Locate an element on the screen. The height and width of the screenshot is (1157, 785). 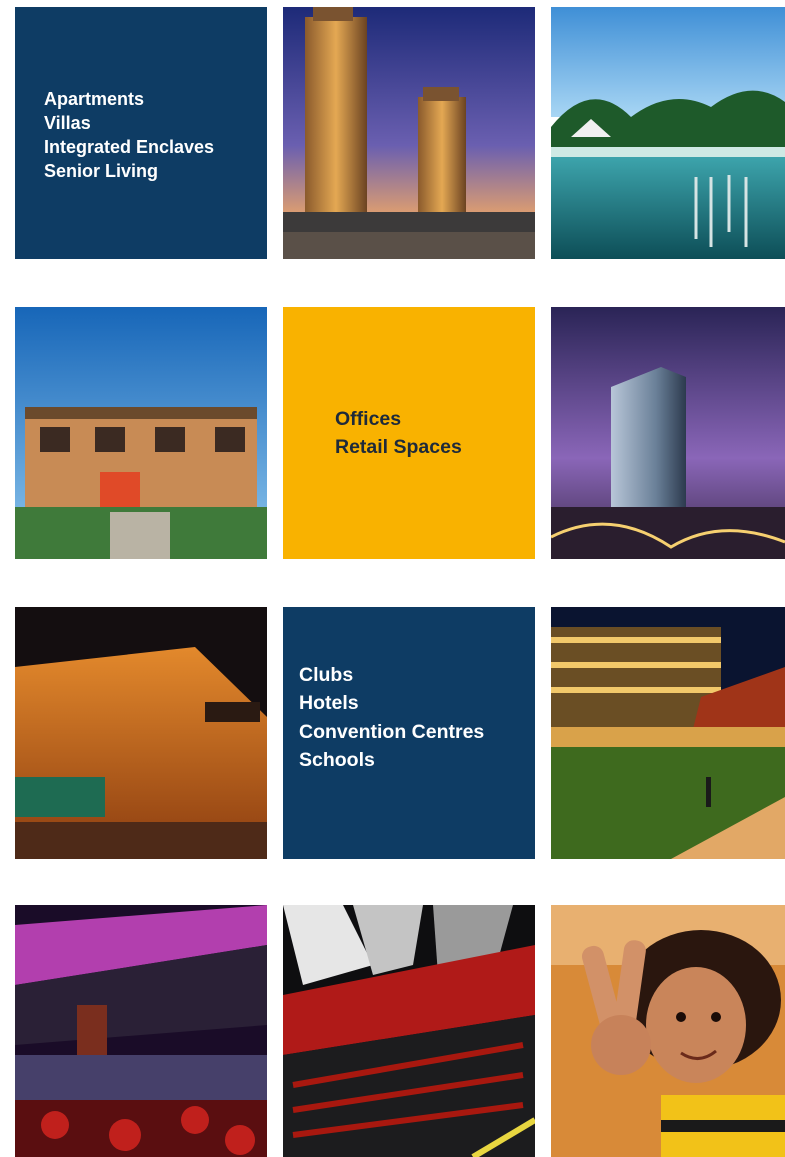
category-label: Schools is located at coordinates (337, 759).